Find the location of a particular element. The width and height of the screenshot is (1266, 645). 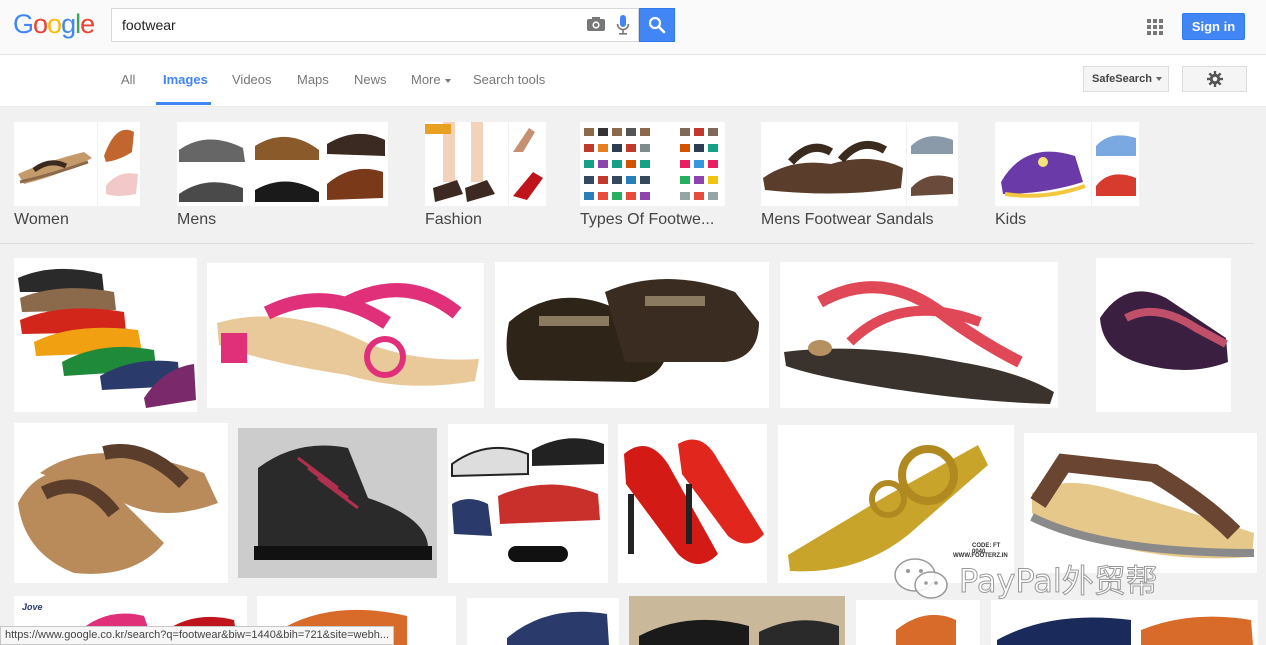

safesearch-label: SafeSearch is located at coordinates (1122, 79).